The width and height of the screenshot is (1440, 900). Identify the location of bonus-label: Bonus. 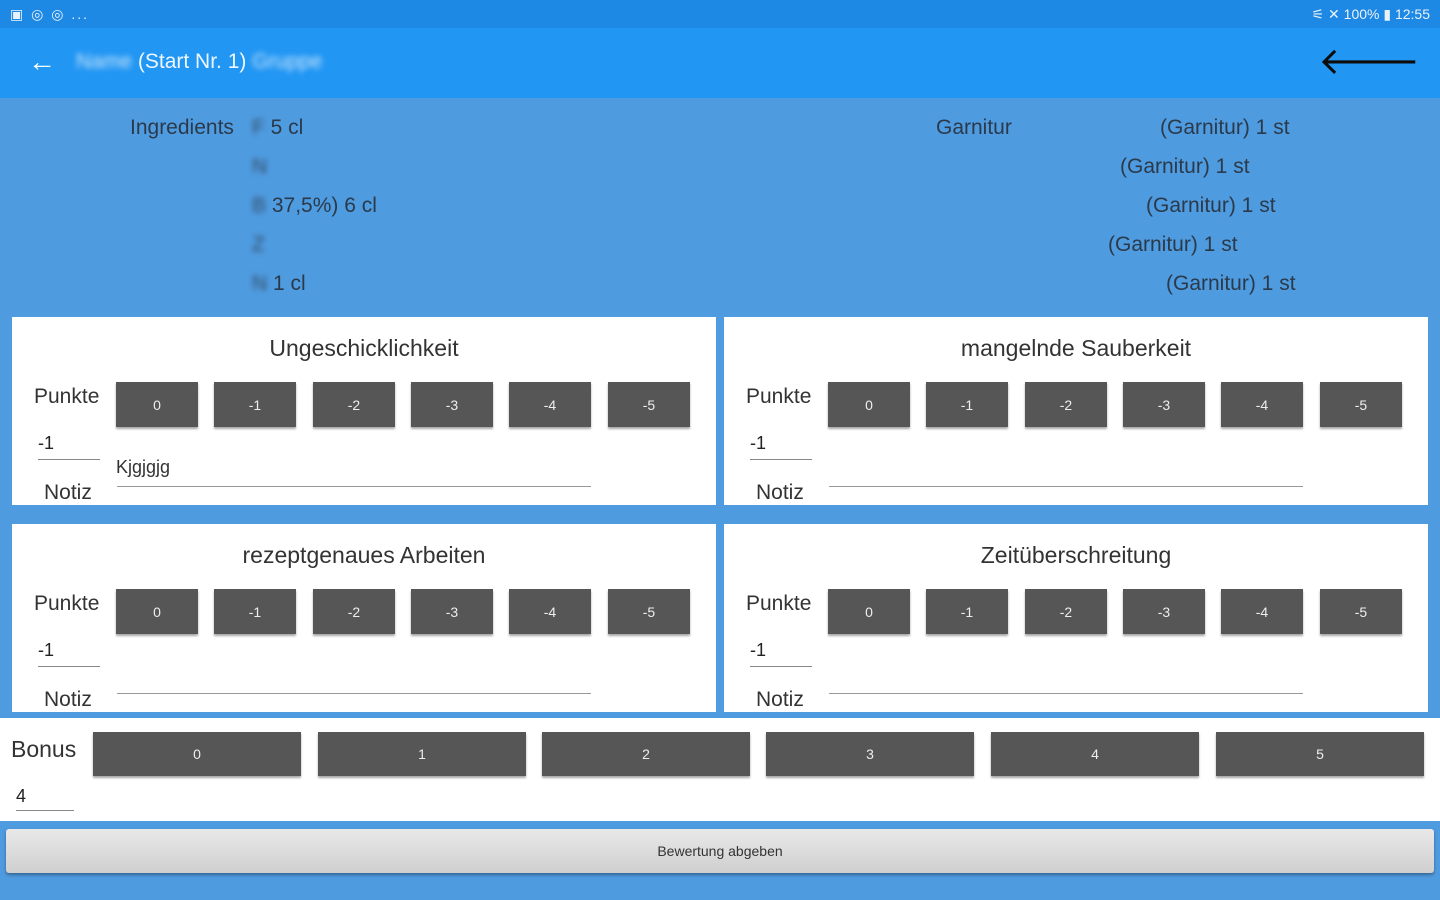
(44, 749).